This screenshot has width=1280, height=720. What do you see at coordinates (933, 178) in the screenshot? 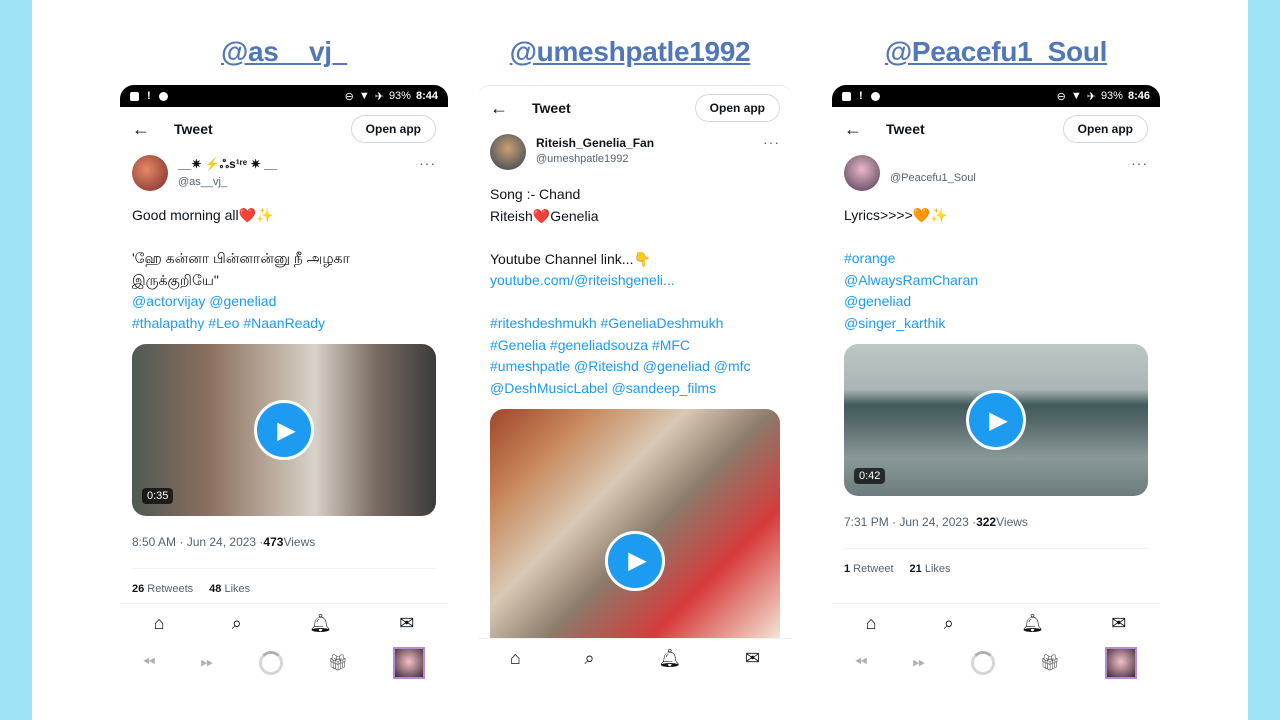
I see `username: @Peacefu1_Soul` at bounding box center [933, 178].